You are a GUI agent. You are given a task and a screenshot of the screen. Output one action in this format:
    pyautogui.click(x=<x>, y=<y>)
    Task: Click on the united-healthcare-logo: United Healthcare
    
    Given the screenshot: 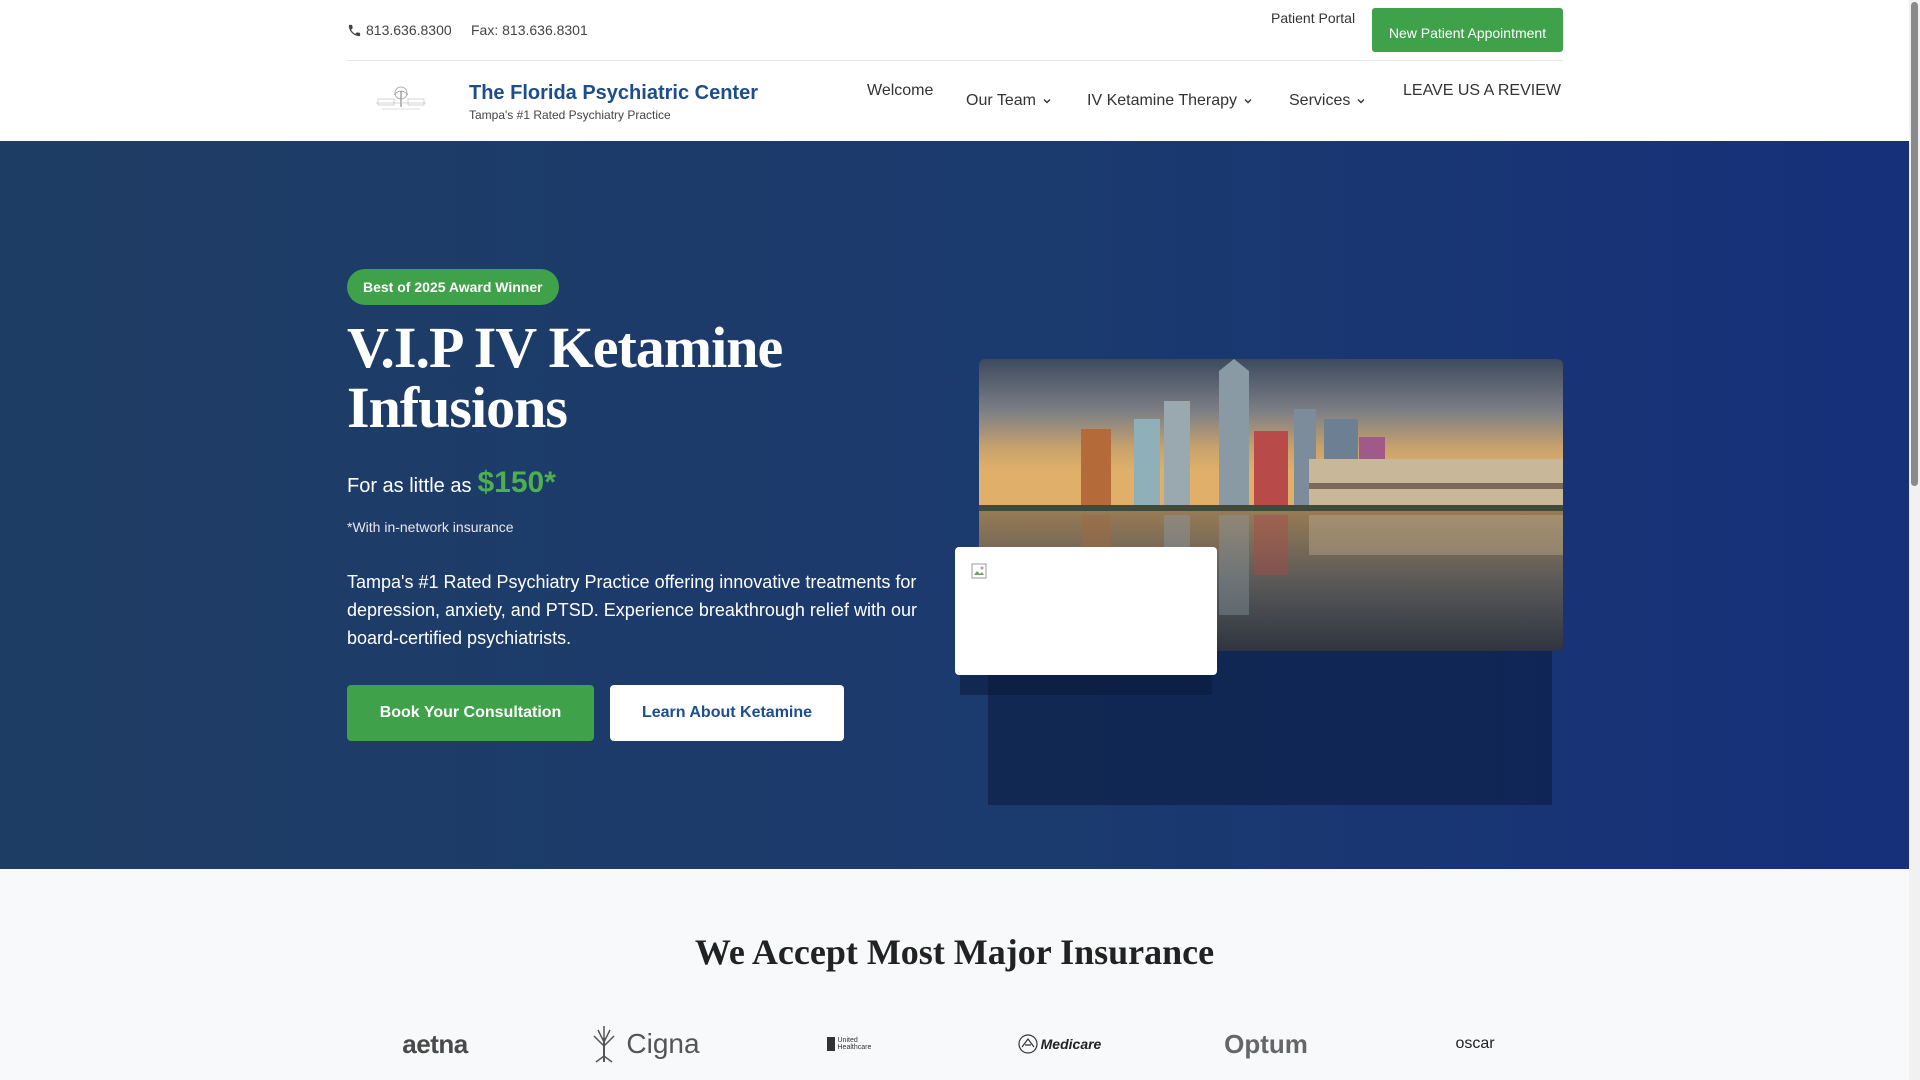 What is the action you would take?
    pyautogui.click(x=852, y=1044)
    